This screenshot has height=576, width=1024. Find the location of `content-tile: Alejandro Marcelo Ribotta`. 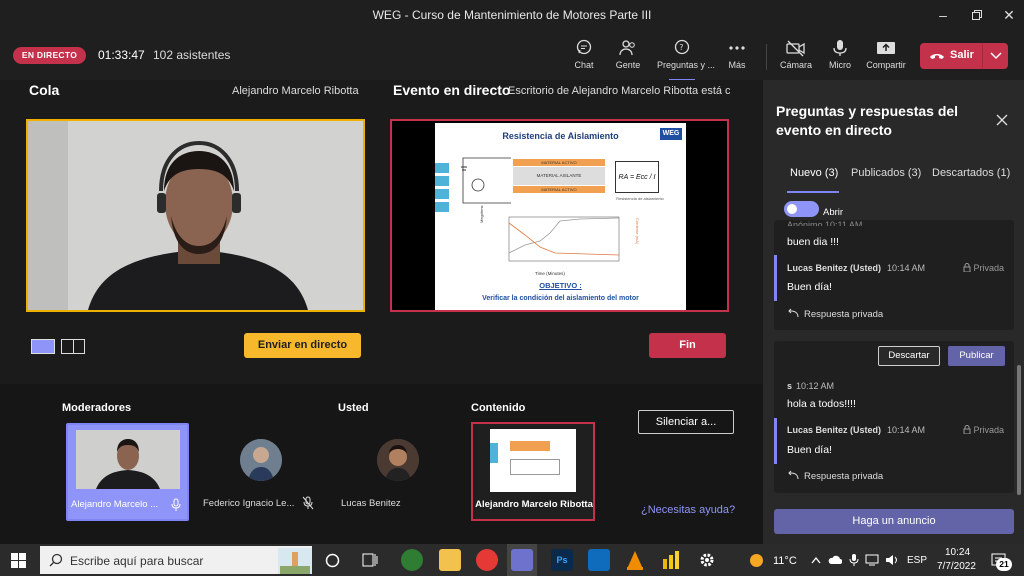

content-tile: Alejandro Marcelo Ribotta is located at coordinates (533, 471).